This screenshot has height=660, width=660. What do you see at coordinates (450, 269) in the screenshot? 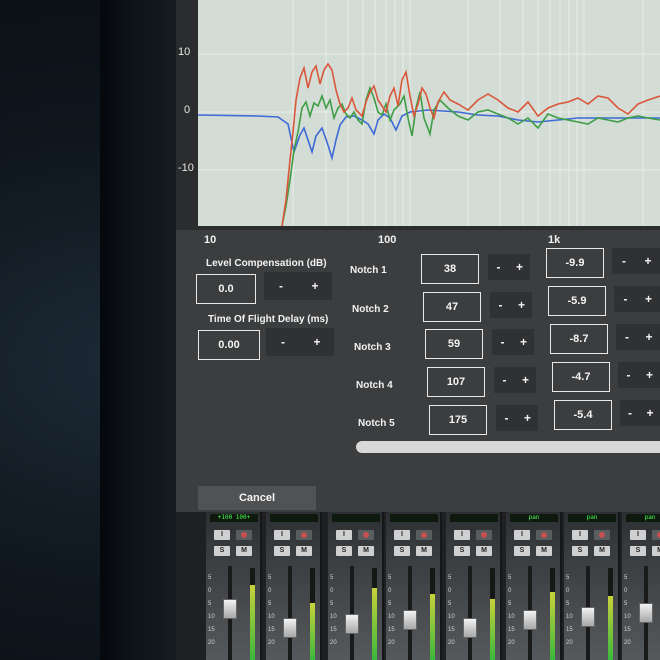
I see `notch-1-frequency-field: 38` at bounding box center [450, 269].